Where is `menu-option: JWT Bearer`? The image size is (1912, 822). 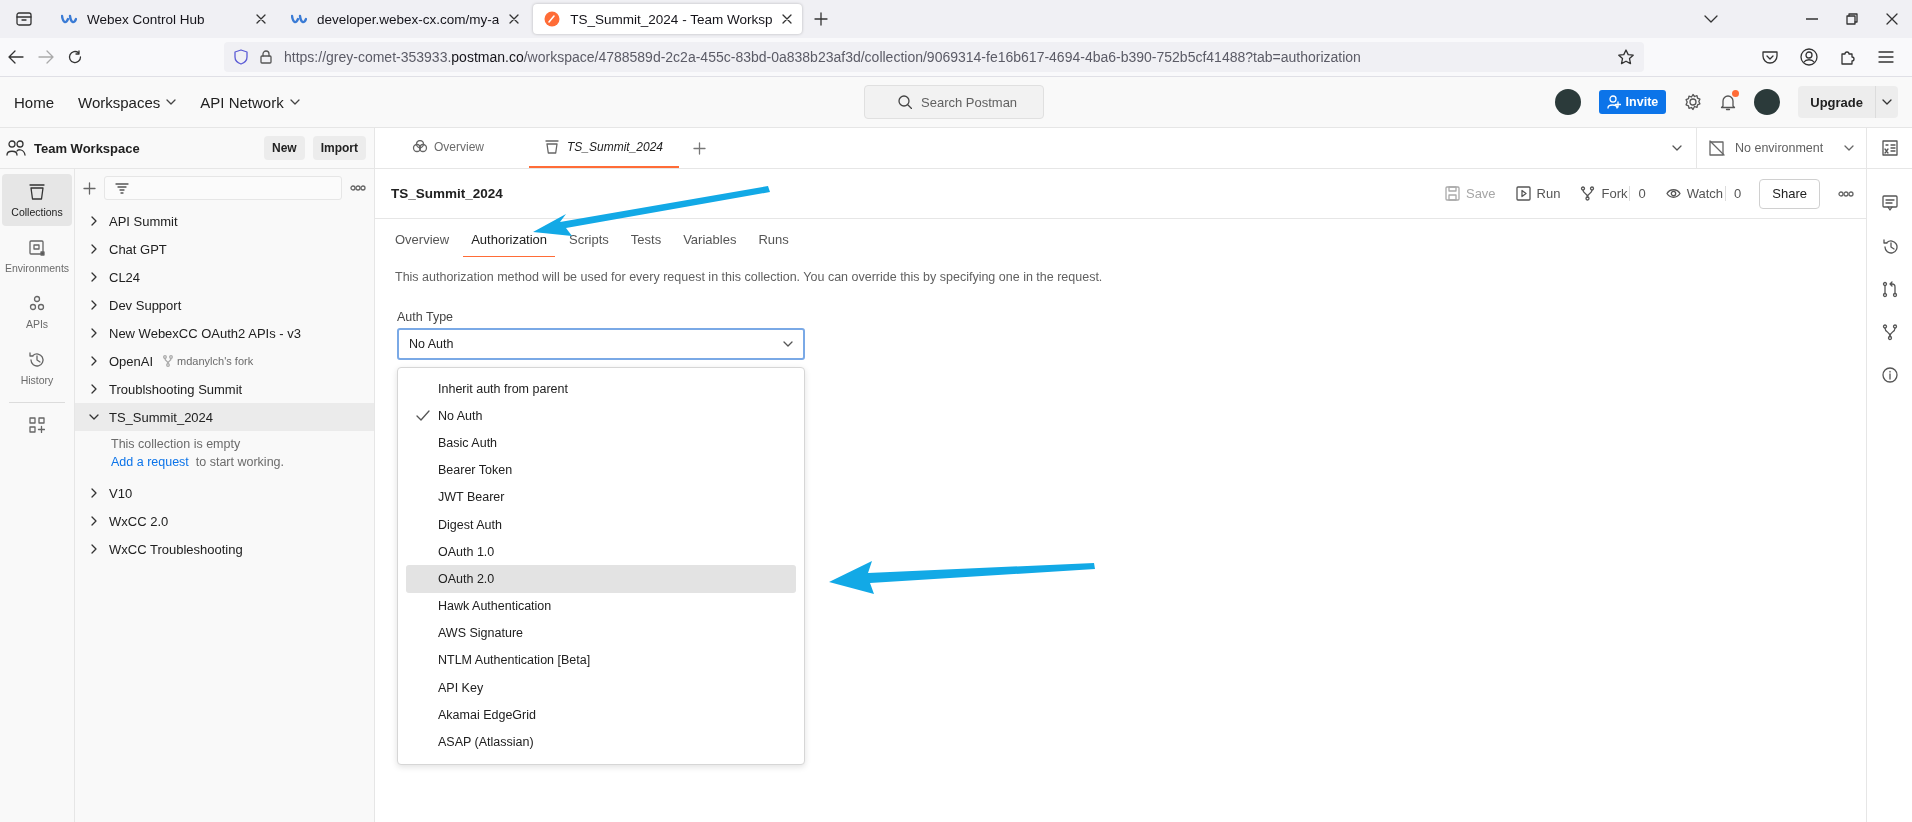
menu-option: JWT Bearer is located at coordinates (601, 497).